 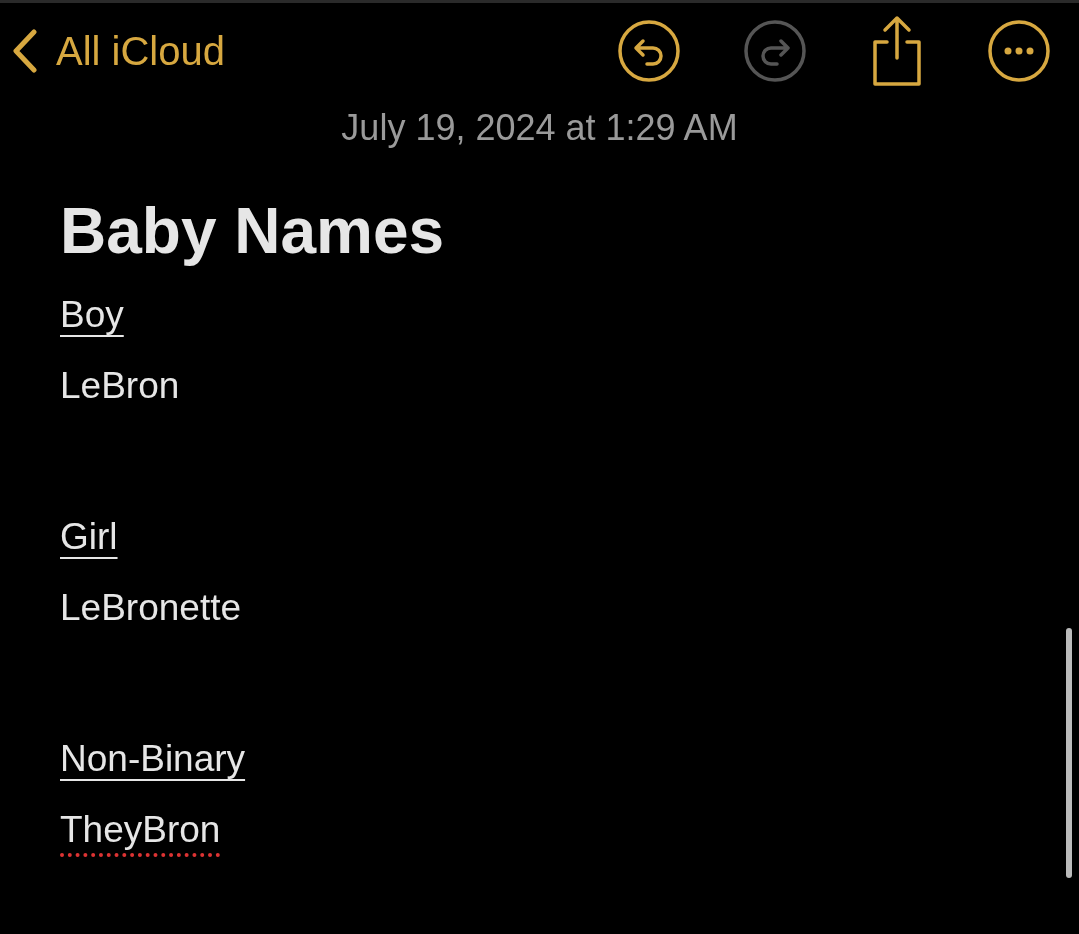 What do you see at coordinates (151, 608) in the screenshot?
I see `baby-name: LeBronette` at bounding box center [151, 608].